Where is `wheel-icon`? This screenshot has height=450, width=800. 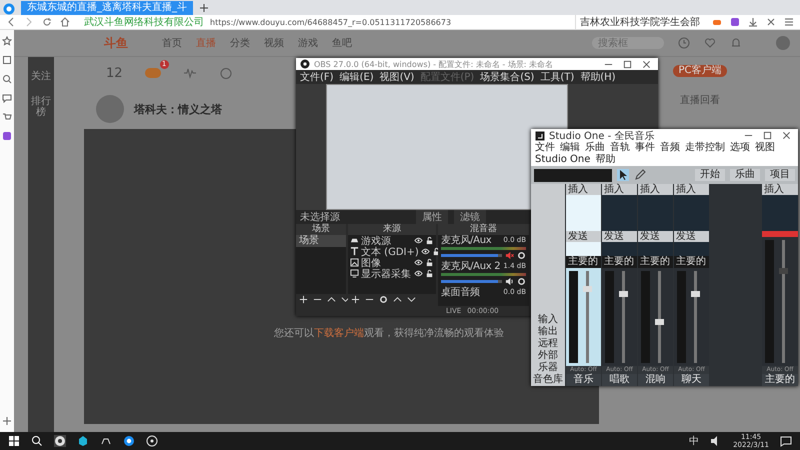
wheel-icon is located at coordinates (152, 441).